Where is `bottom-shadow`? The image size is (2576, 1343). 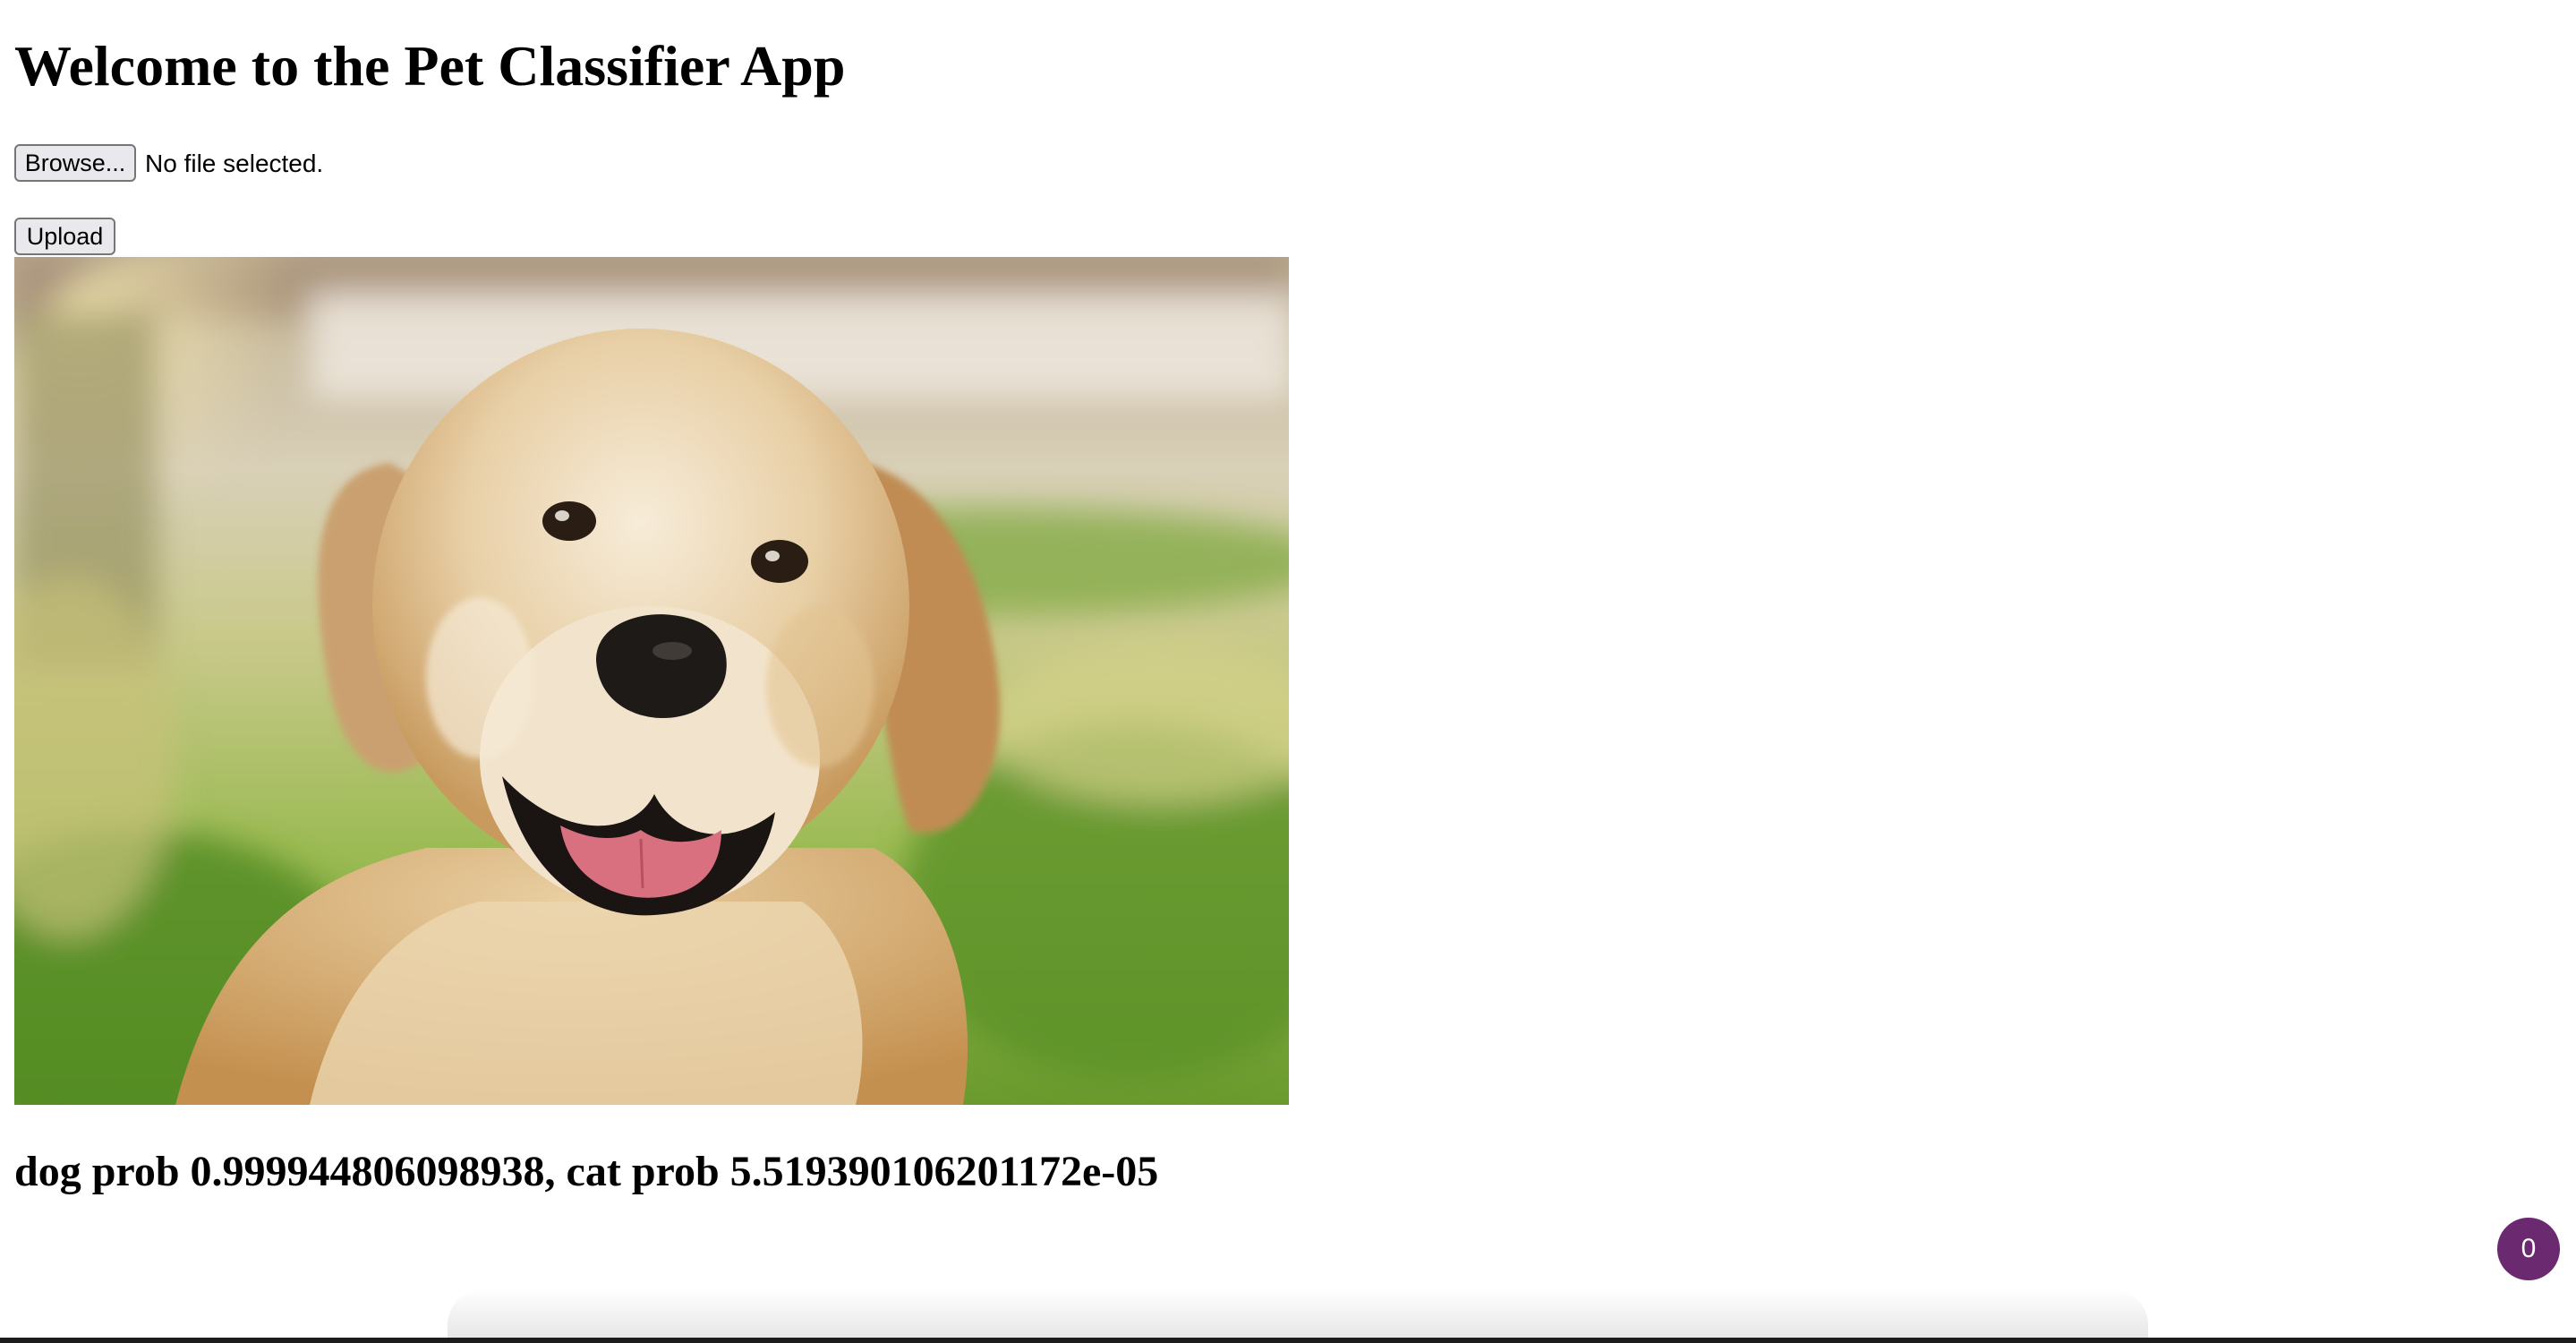
bottom-shadow is located at coordinates (1298, 1316).